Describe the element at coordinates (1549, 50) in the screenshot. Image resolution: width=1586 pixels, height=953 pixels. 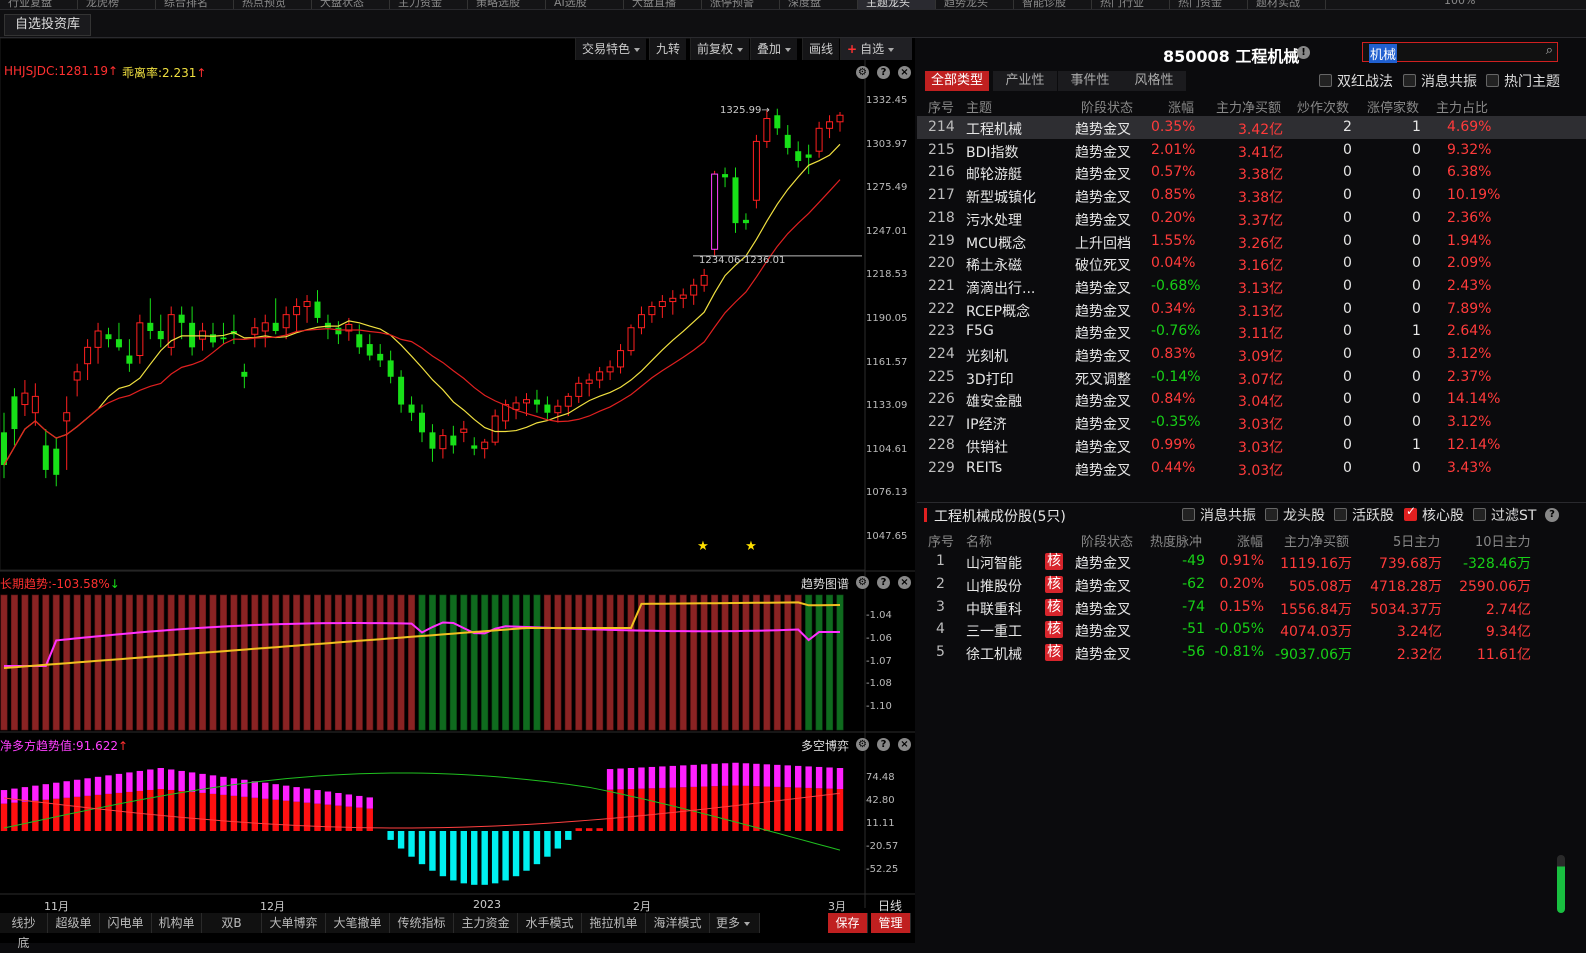
I see `search-icon: ⌕` at that location.